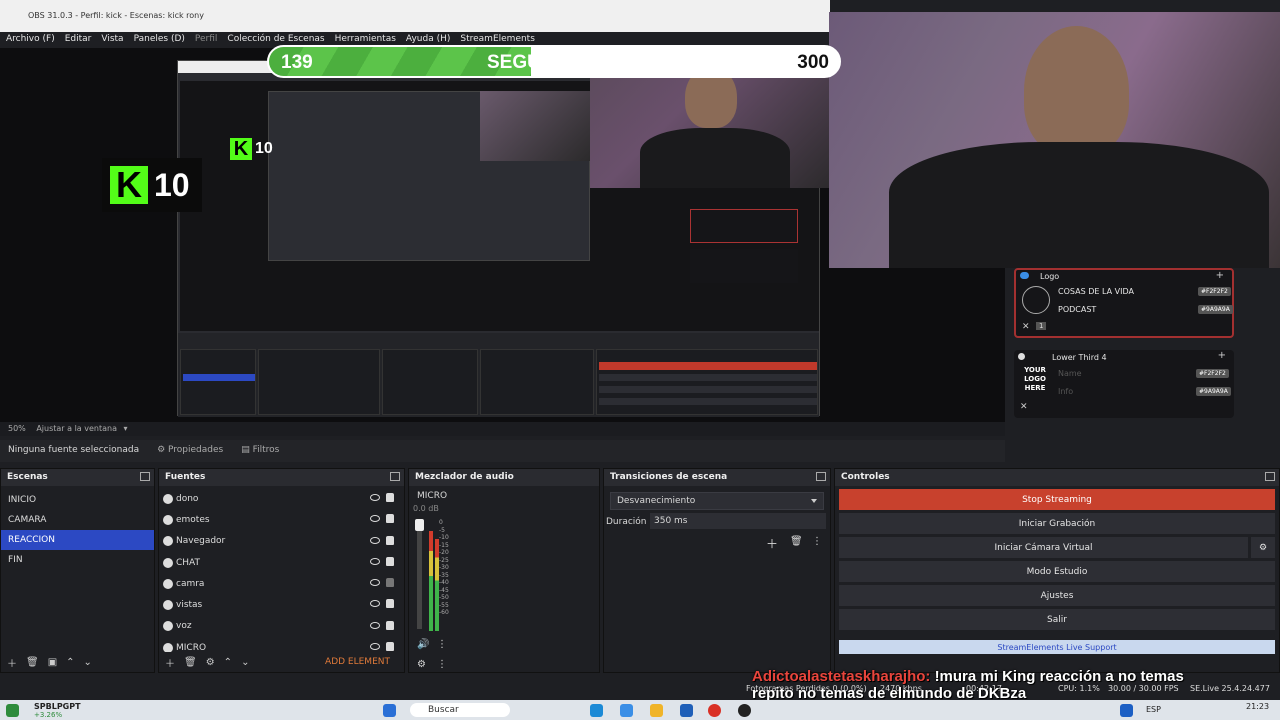 The width and height of the screenshot is (1280, 720). Describe the element at coordinates (126, 428) in the screenshot. I see `chevron-down-icon: ▾` at that location.